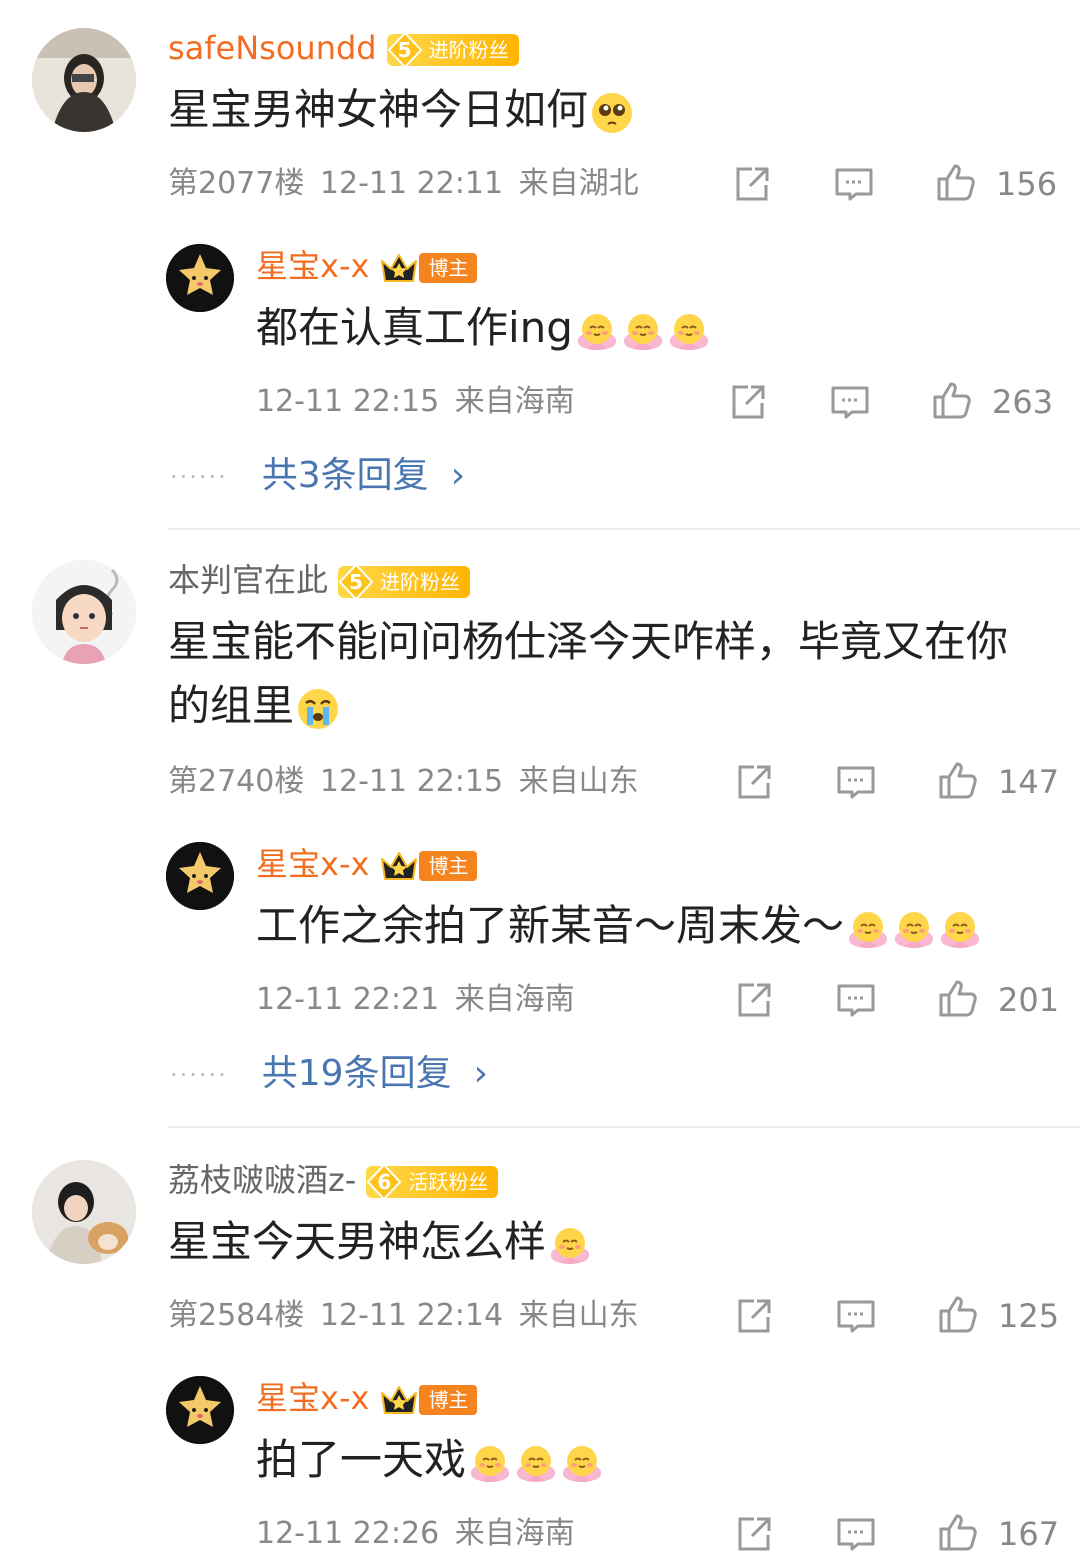 The height and width of the screenshot is (1564, 1080). What do you see at coordinates (411, 781) in the screenshot?
I see `timestamp: 12-11 22:15` at bounding box center [411, 781].